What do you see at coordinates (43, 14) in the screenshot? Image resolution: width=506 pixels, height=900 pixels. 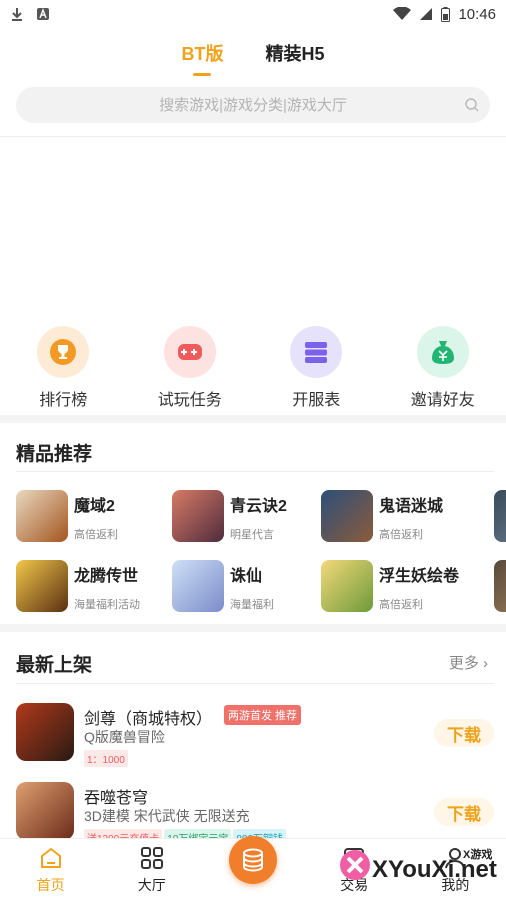 I see `app-notification-icon` at bounding box center [43, 14].